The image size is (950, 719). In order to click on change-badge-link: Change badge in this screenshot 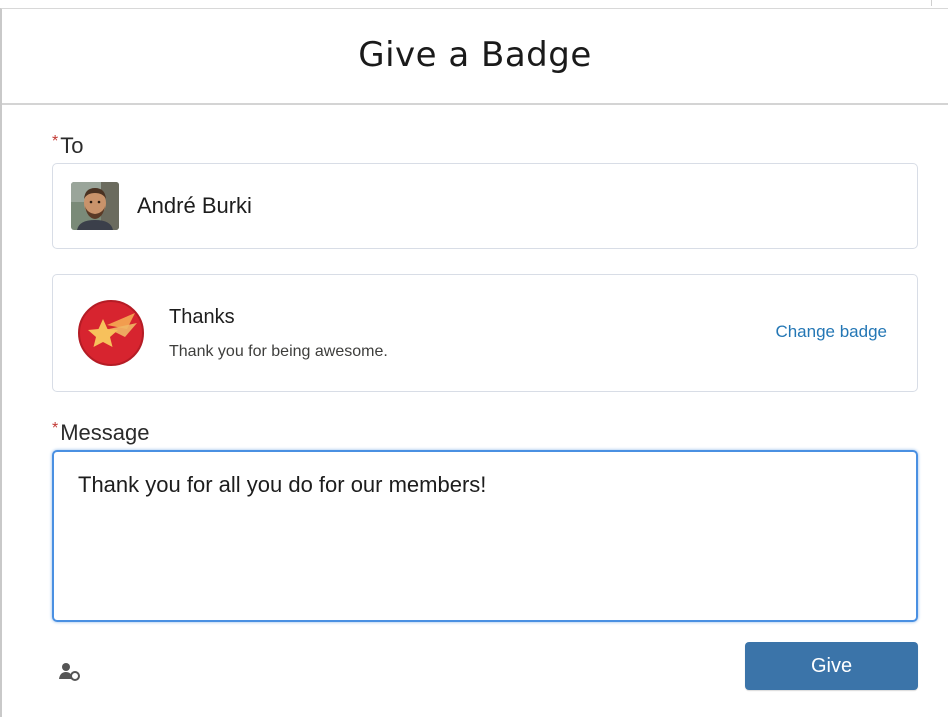, I will do `click(831, 332)`.